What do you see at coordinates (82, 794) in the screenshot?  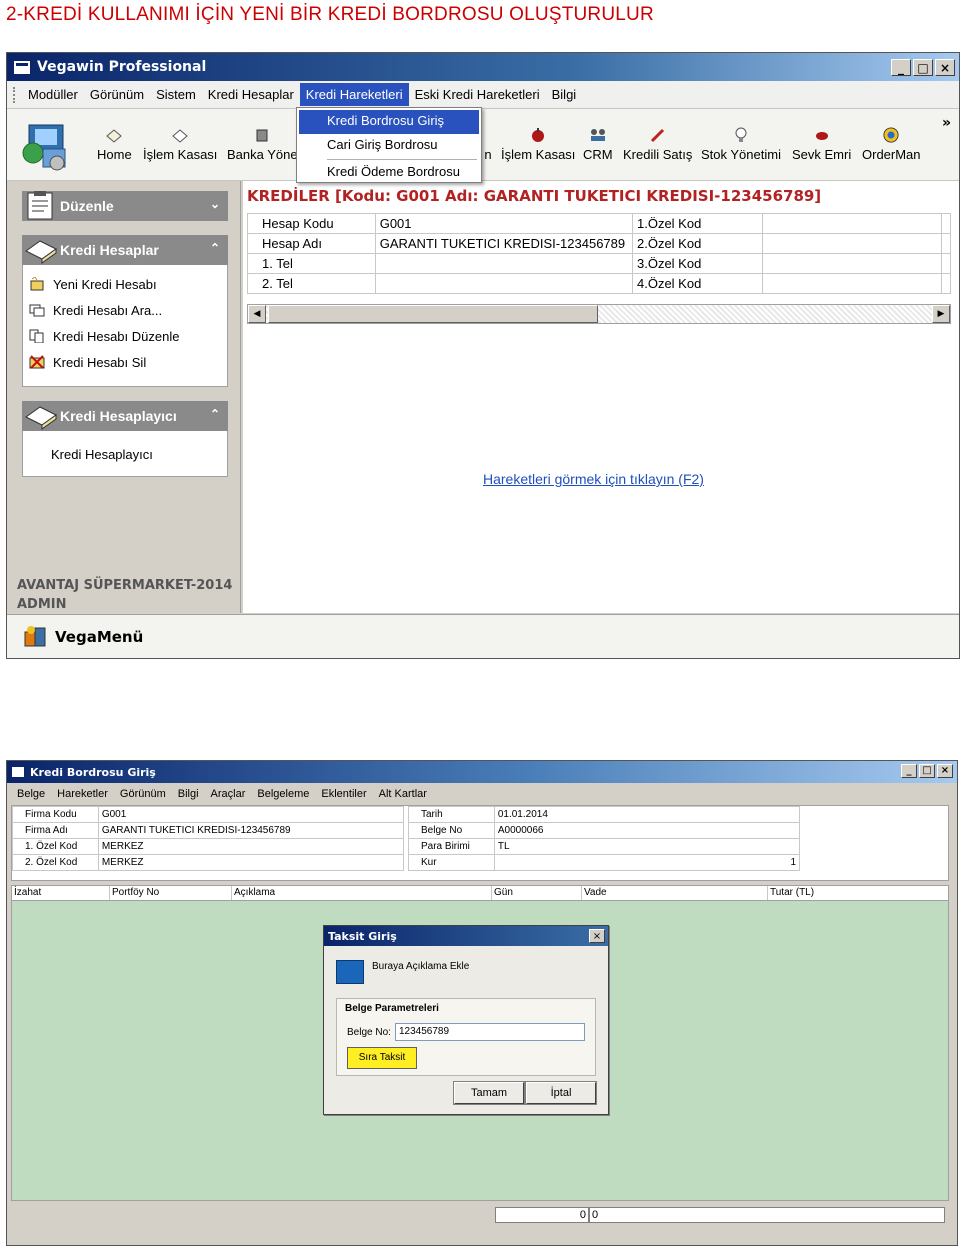 I see `menu-hareketler: Hareketler` at bounding box center [82, 794].